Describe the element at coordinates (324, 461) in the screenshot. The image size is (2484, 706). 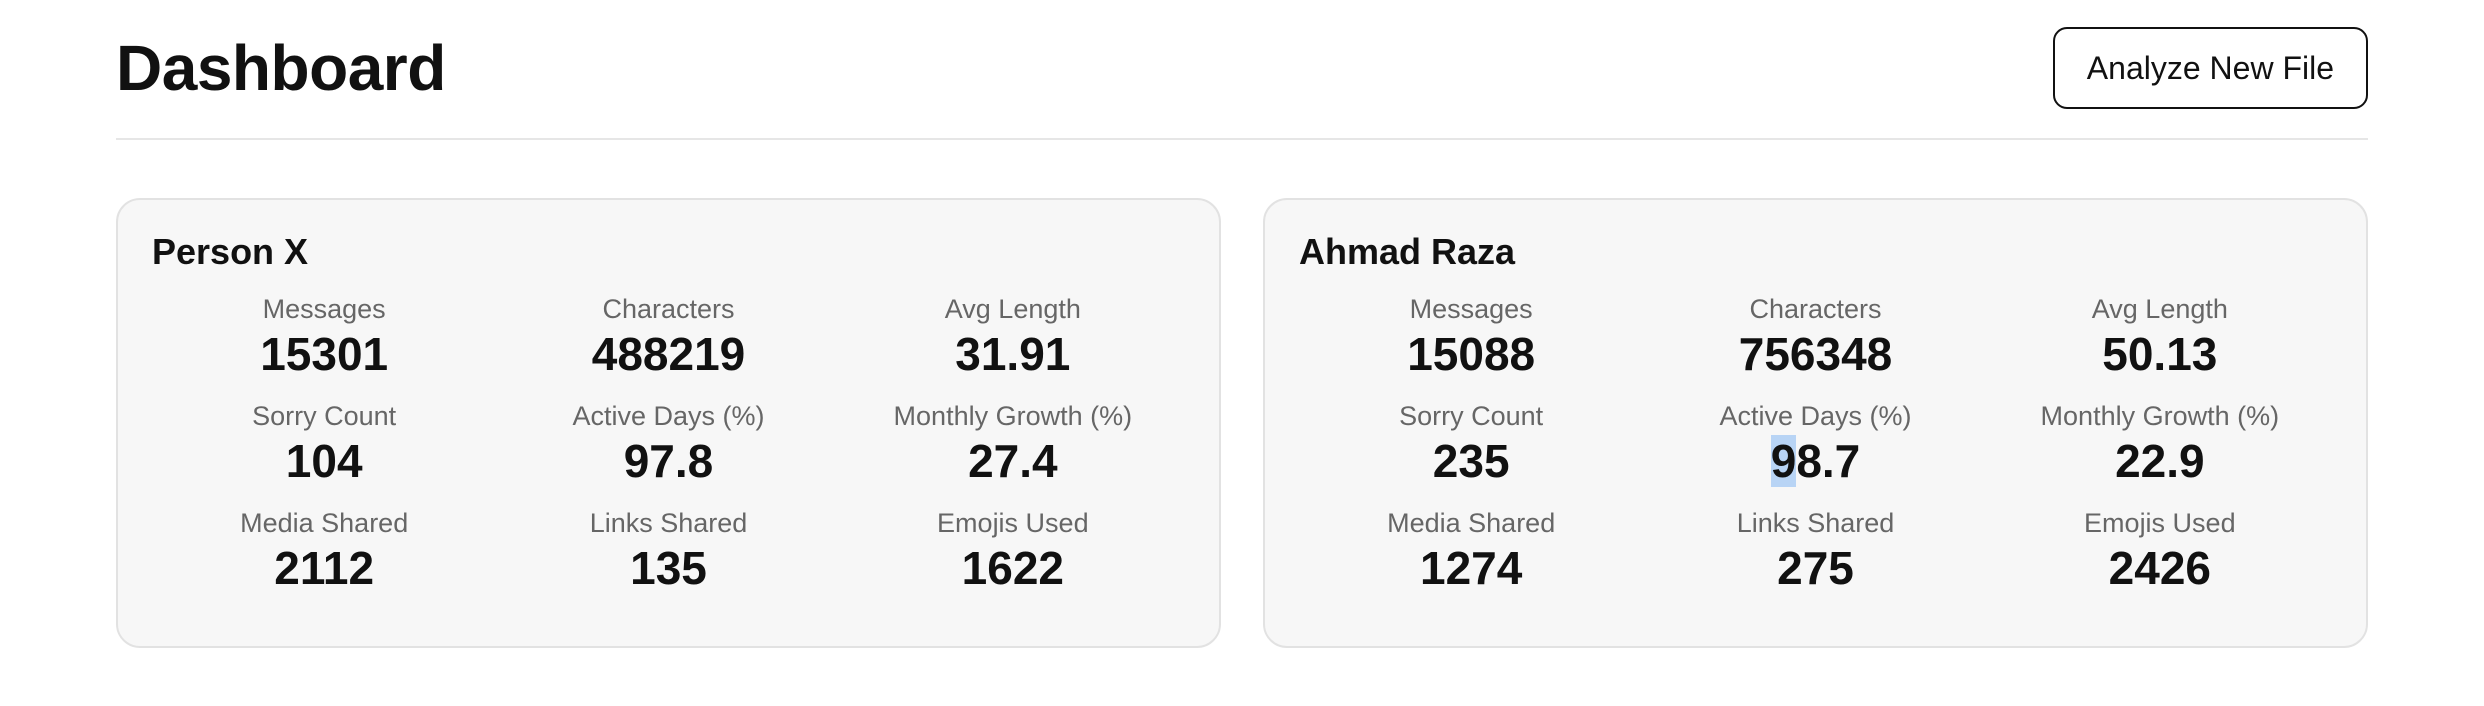
I see `stat-value: 104` at that location.